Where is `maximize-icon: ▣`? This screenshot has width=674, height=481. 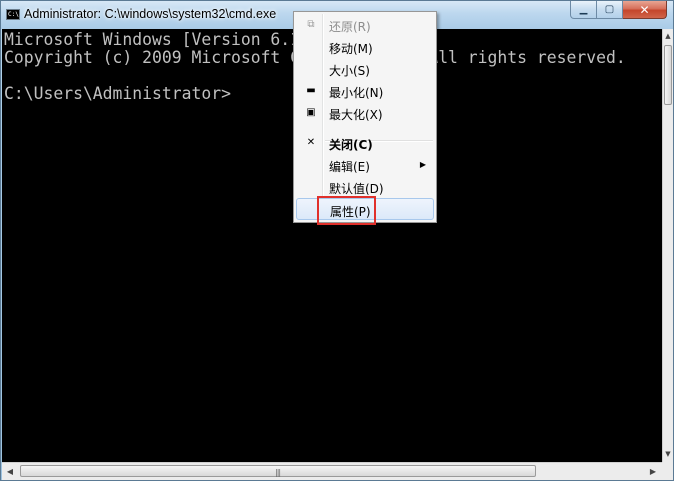
maximize-icon: ▣ is located at coordinates (311, 112).